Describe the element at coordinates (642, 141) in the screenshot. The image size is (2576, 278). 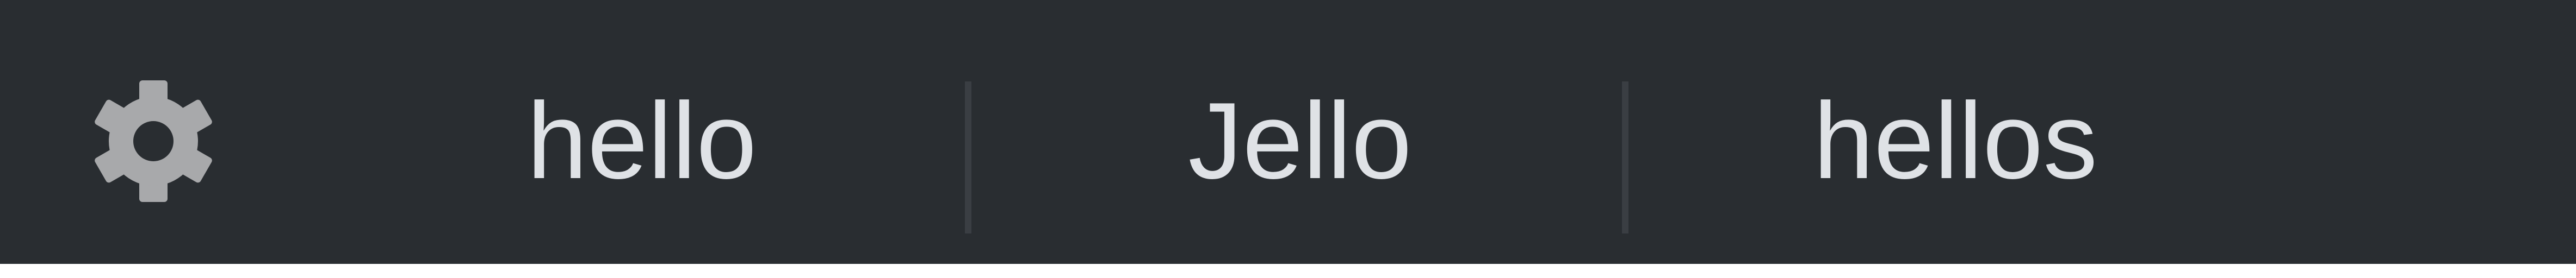
I see `toolbar-item-hello: hello` at that location.